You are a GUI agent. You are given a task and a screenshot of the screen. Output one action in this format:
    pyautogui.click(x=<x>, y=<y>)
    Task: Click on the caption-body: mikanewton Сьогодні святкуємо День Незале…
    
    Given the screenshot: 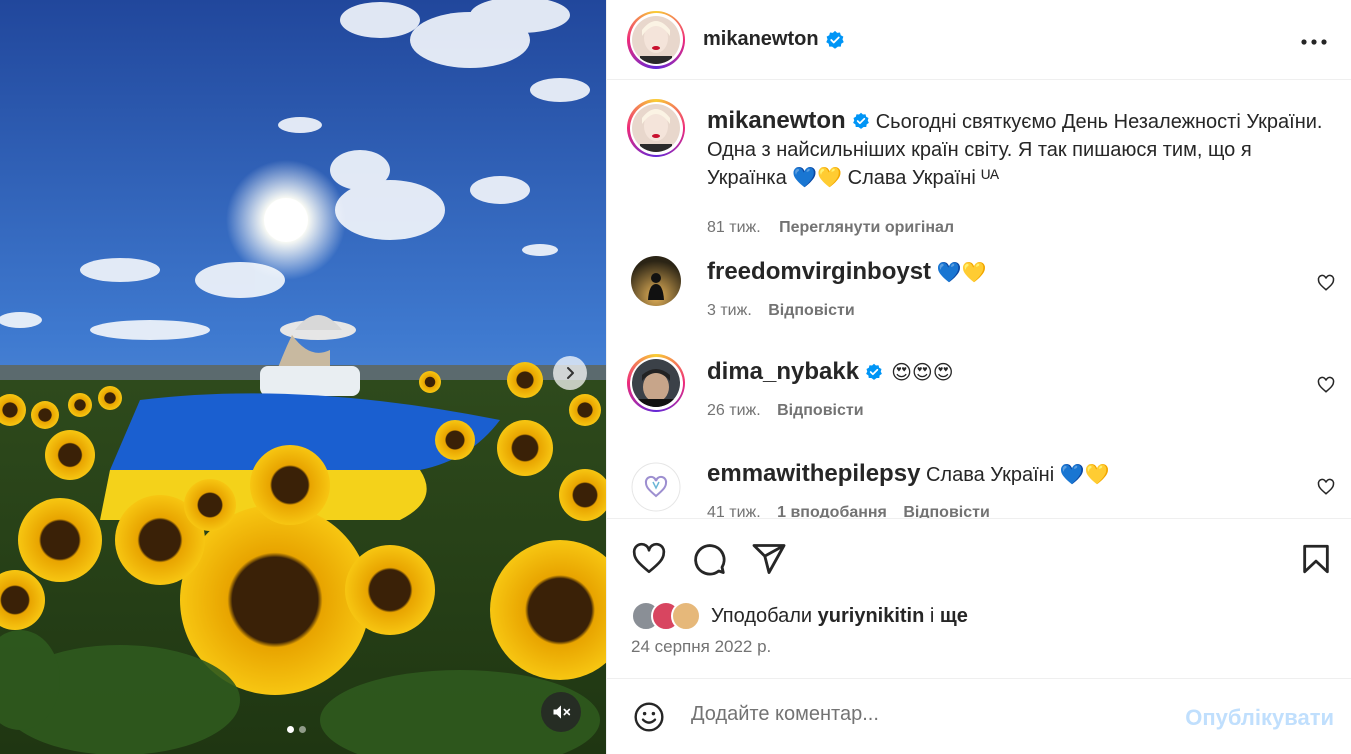 What is the action you would take?
    pyautogui.click(x=1017, y=149)
    